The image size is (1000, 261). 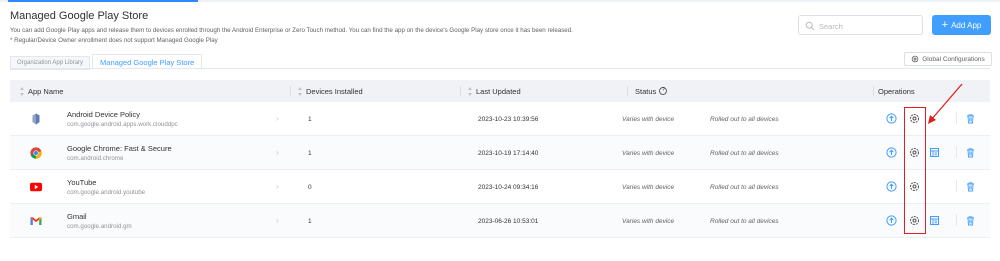 What do you see at coordinates (915, 59) in the screenshot?
I see `gear-icon` at bounding box center [915, 59].